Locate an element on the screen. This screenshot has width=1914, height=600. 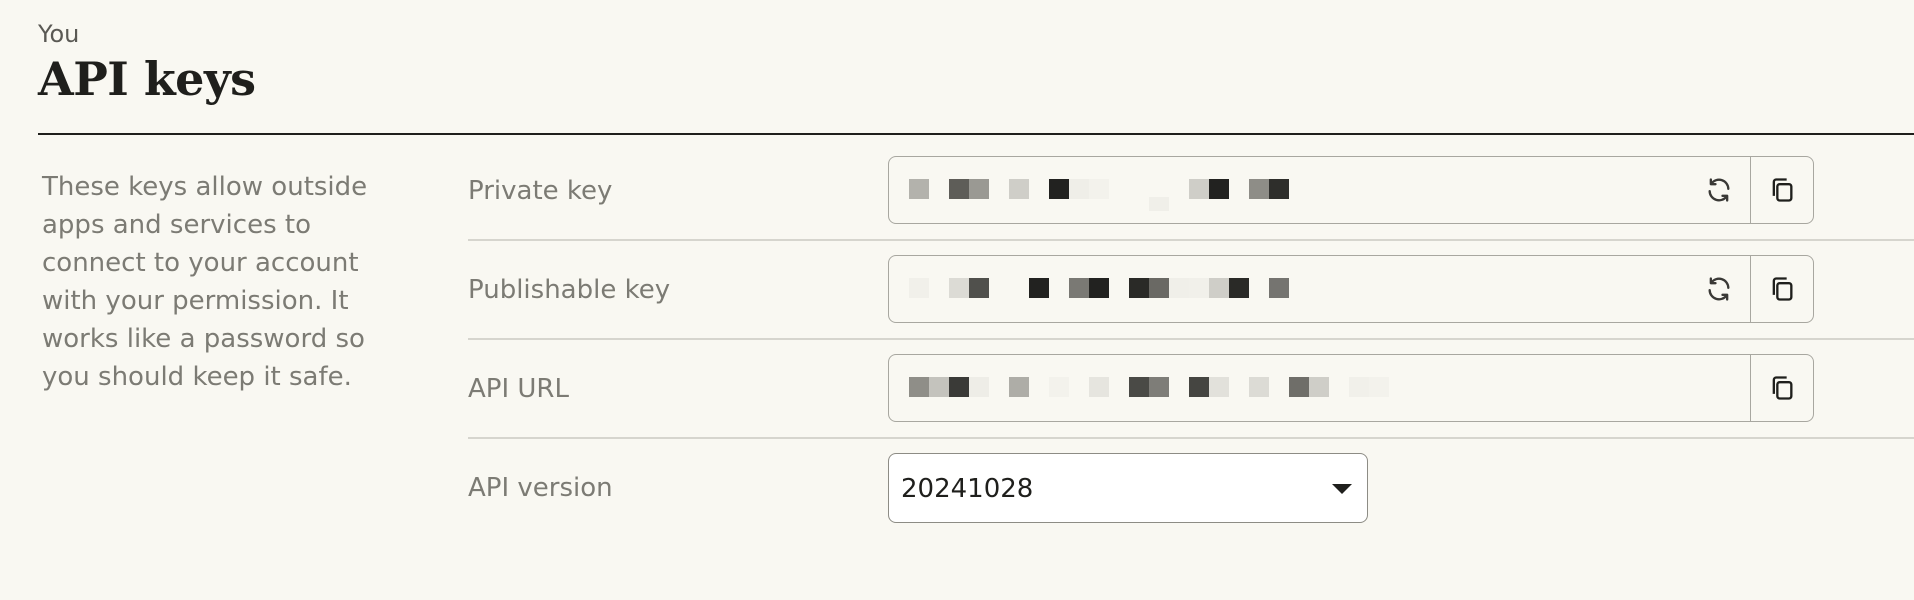
caret-down-icon is located at coordinates (1342, 489).